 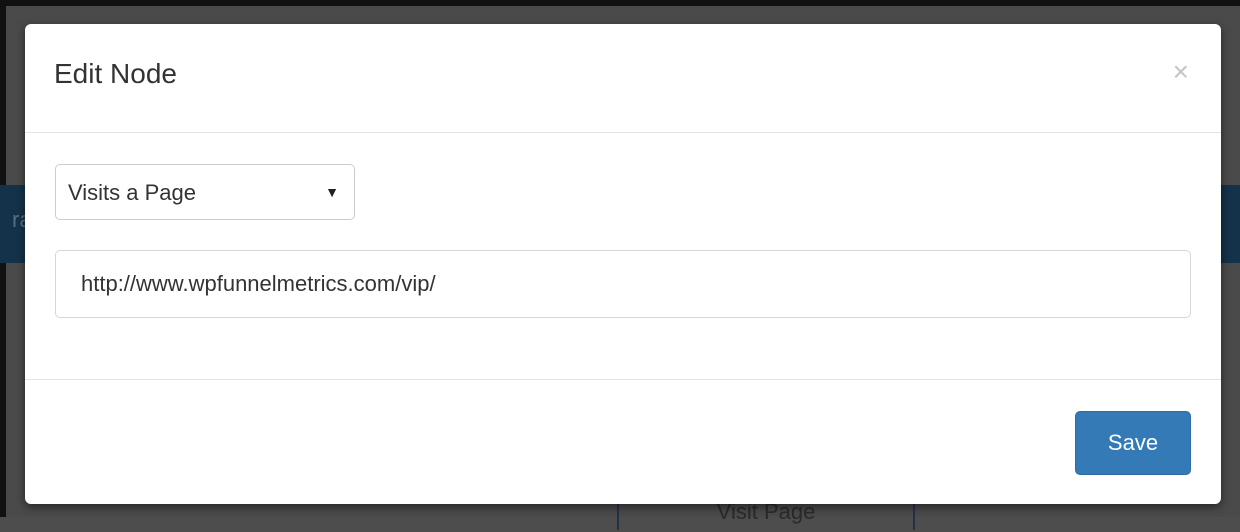 I want to click on save-button: Save, so click(x=1133, y=443).